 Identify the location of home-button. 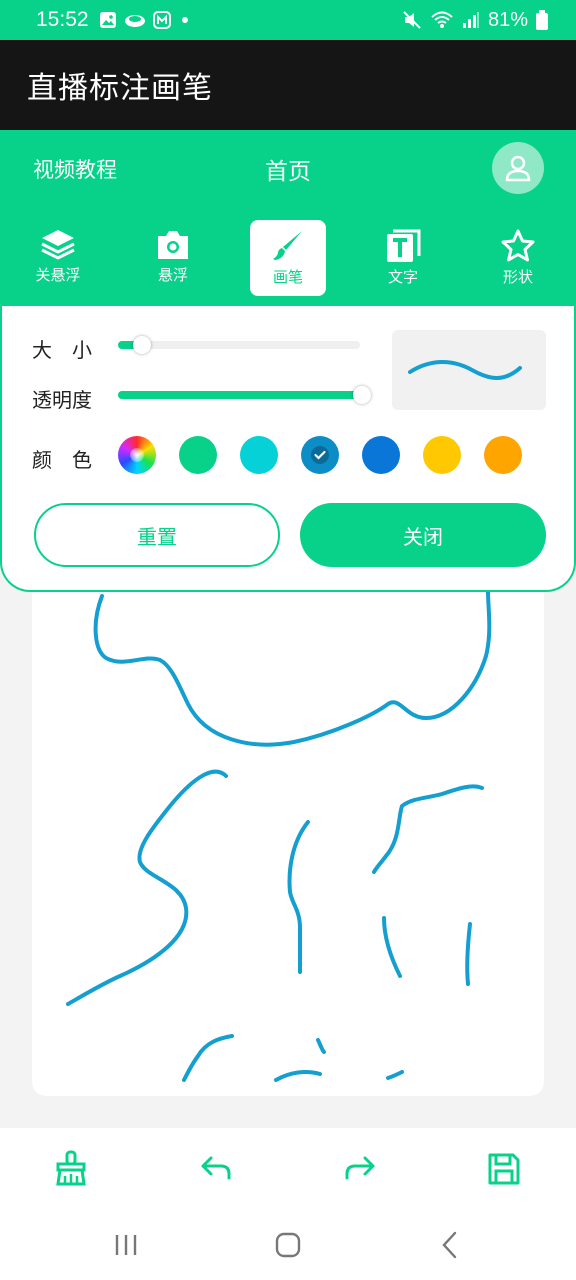
(288, 1245).